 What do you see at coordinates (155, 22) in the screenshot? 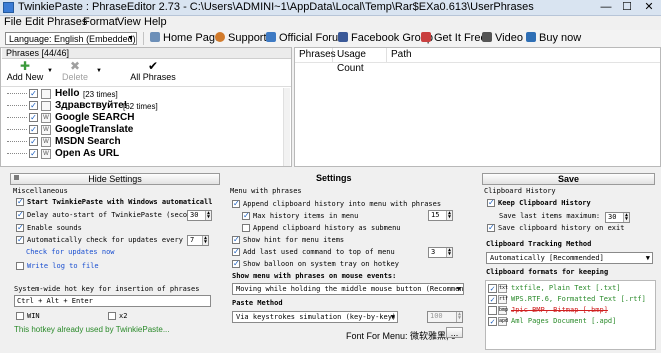
I see `menu-help: Help` at bounding box center [155, 22].